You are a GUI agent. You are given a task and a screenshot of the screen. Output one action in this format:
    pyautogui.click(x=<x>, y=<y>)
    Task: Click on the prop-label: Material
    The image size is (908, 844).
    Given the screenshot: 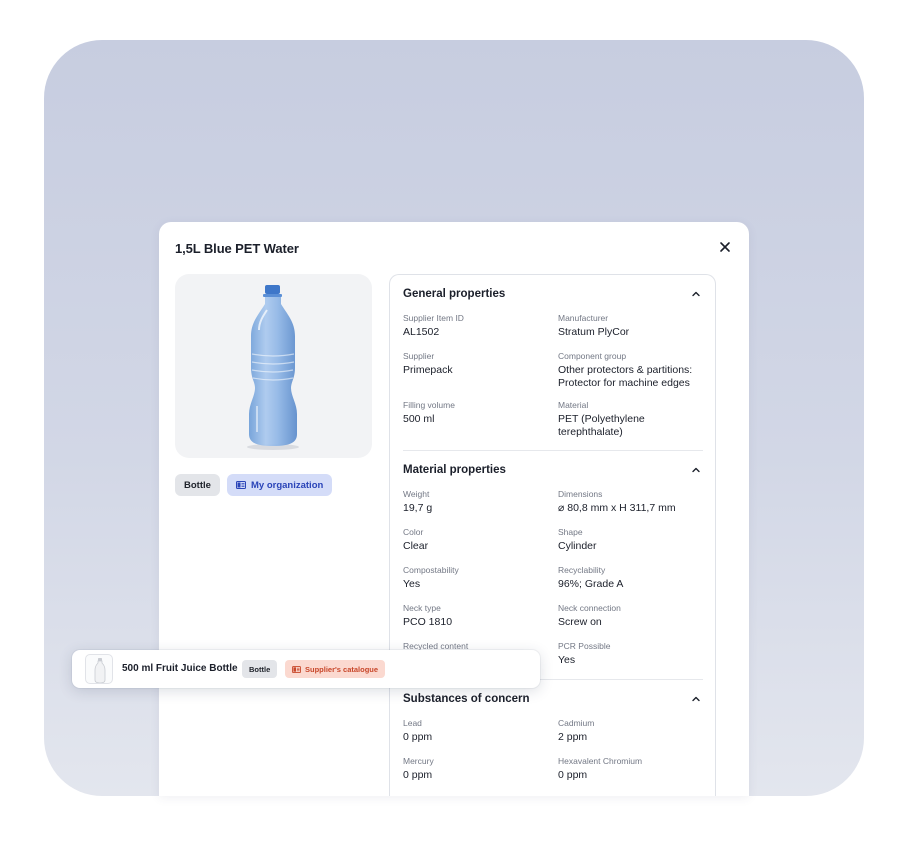 What is the action you would take?
    pyautogui.click(x=573, y=405)
    